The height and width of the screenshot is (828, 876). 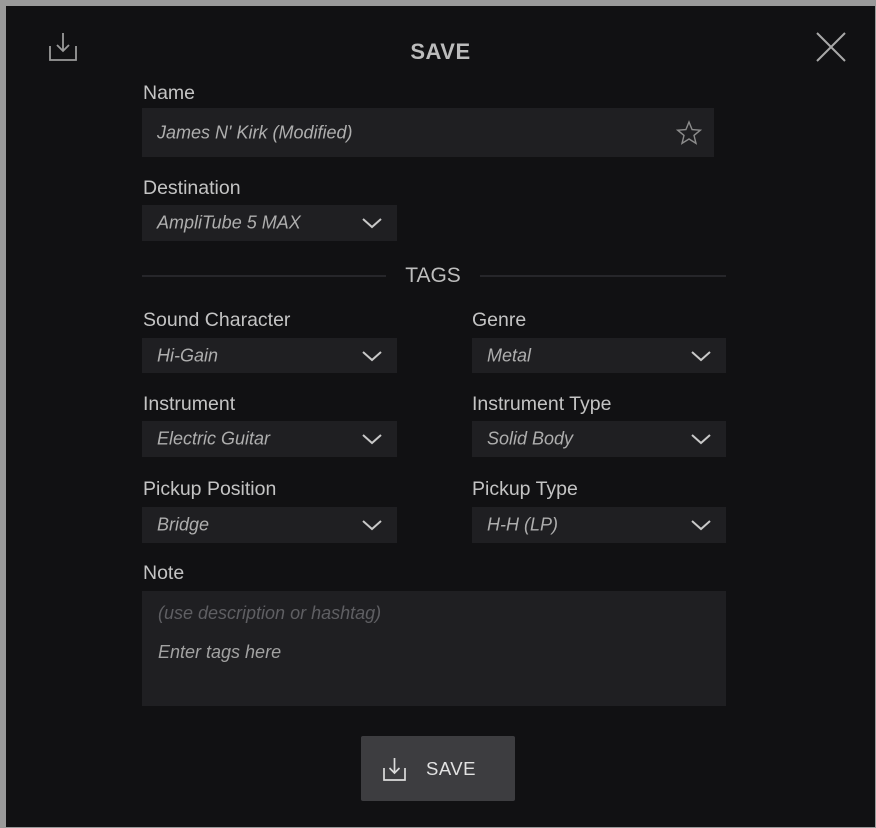 I want to click on pickup-position-label: Pickup Position, so click(x=210, y=489).